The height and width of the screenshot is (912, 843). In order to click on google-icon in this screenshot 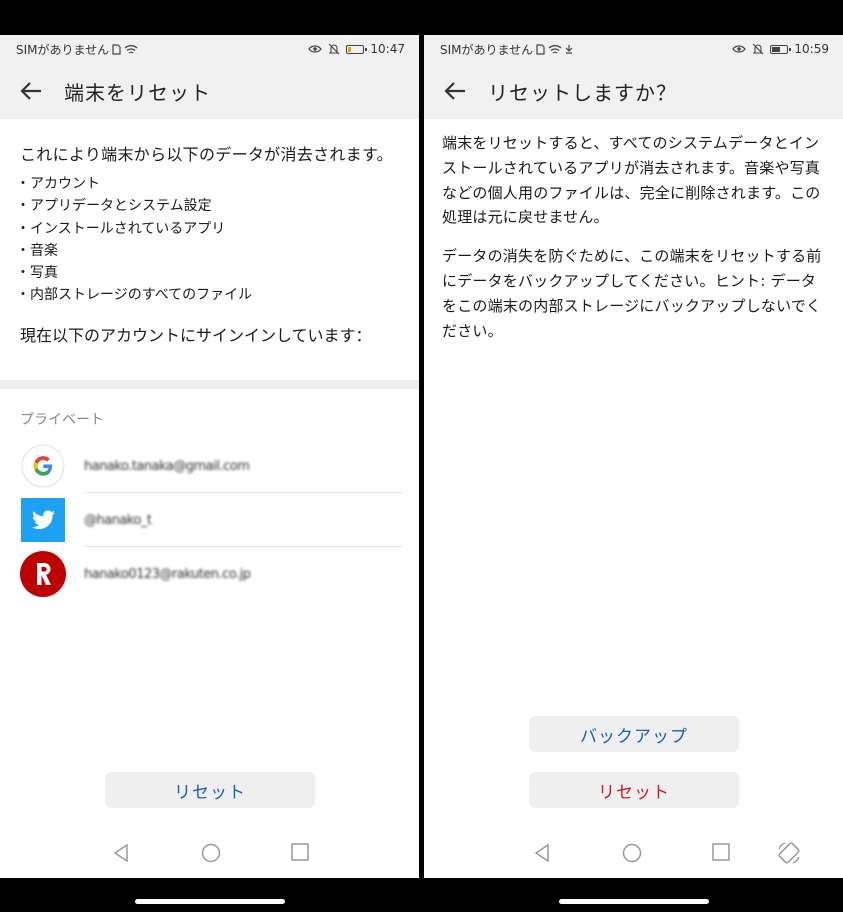, I will do `click(43, 466)`.